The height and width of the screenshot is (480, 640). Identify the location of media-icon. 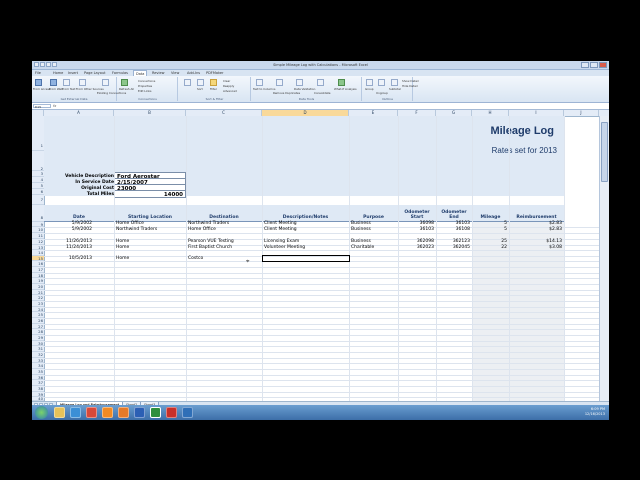
(107, 412).